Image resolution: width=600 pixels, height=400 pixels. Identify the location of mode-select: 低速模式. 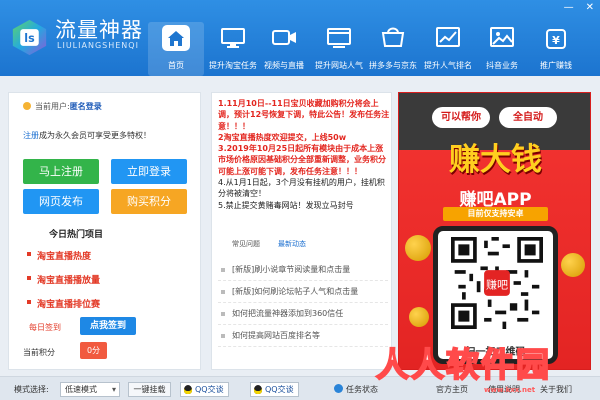
(90, 389).